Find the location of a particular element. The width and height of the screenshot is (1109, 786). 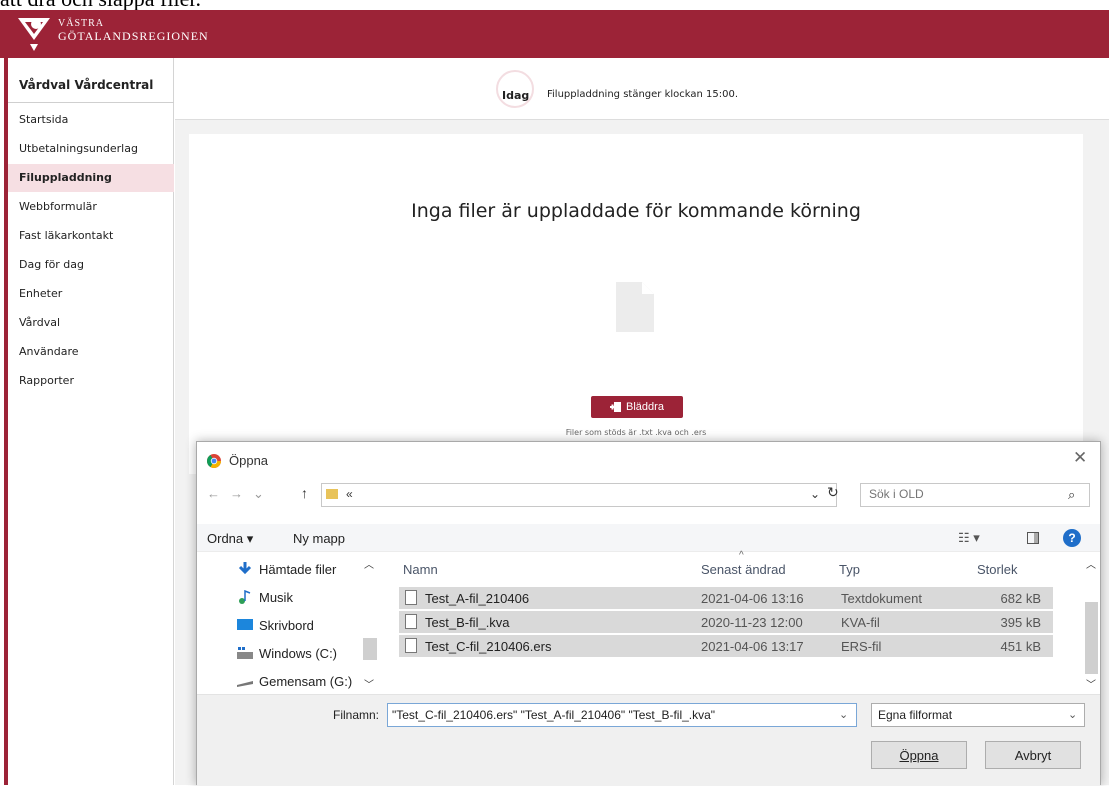

file-size: 682 kB is located at coordinates (1020, 598).